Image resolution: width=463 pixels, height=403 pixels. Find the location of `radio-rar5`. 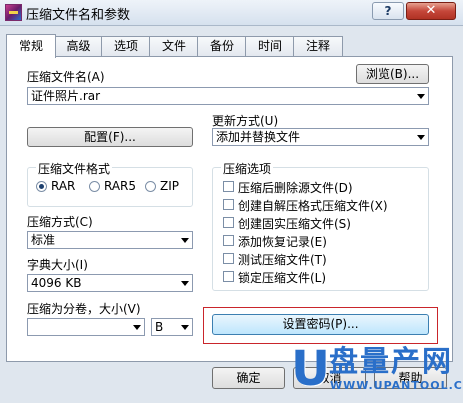

radio-rar5 is located at coordinates (94, 186).